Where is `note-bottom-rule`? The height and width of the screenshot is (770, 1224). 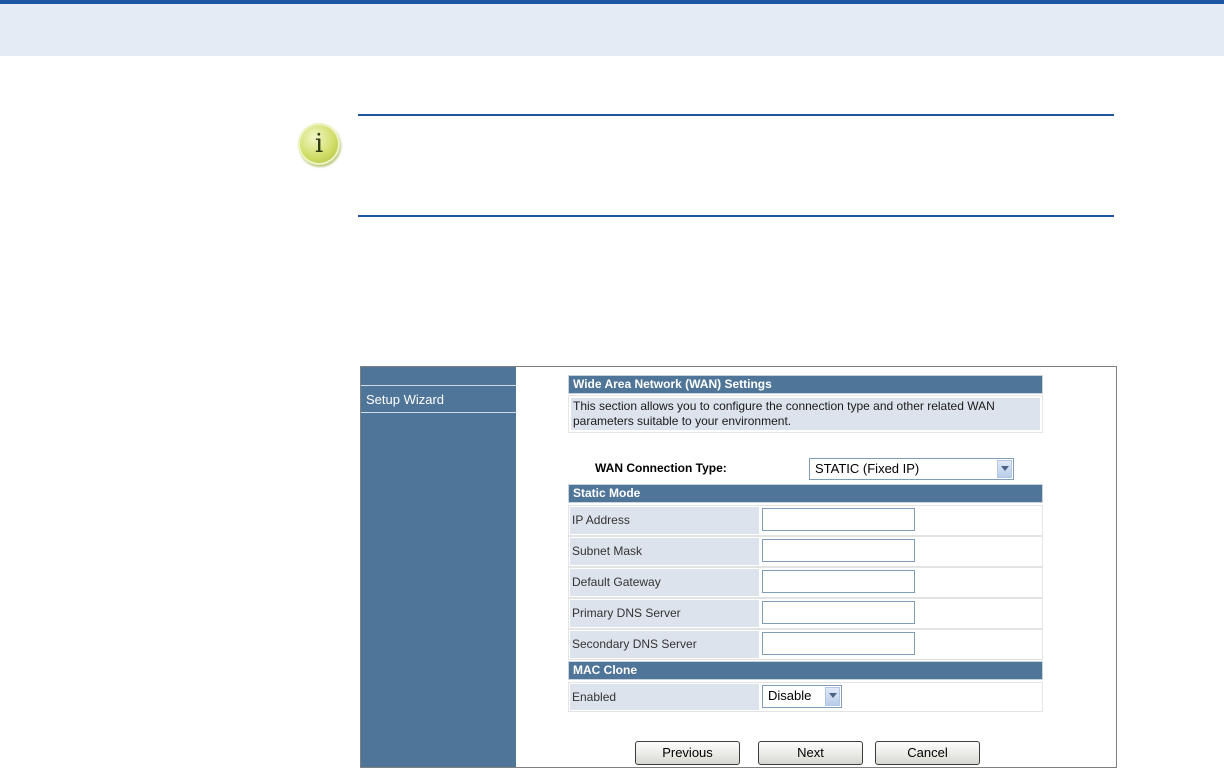
note-bottom-rule is located at coordinates (736, 216).